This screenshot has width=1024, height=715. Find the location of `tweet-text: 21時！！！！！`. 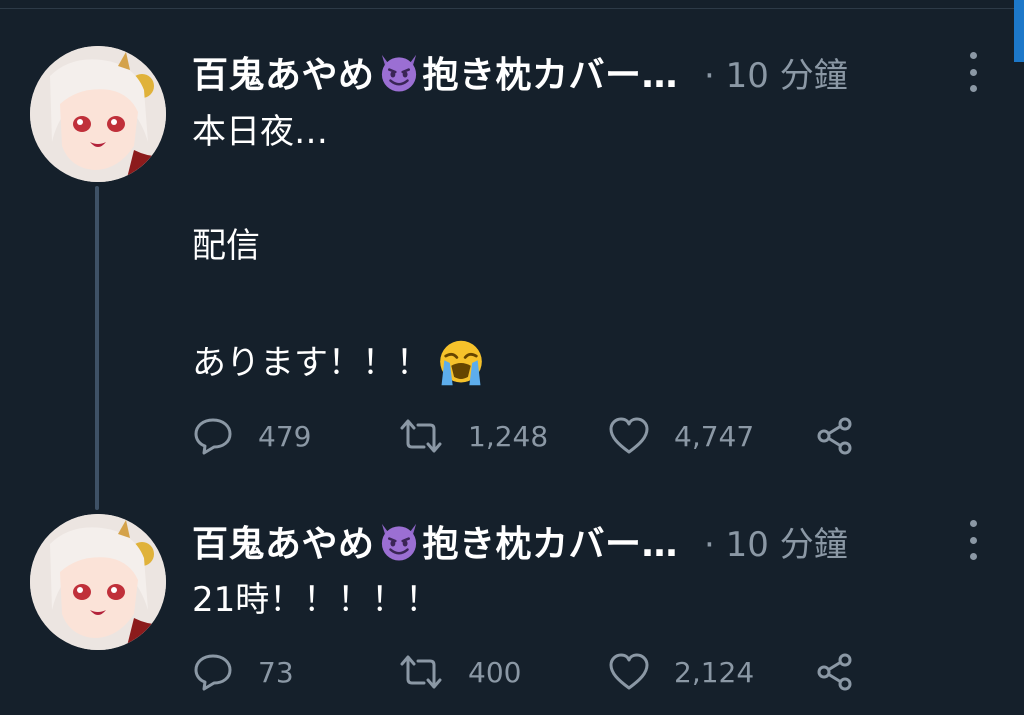

tweet-text: 21時！！！！！ is located at coordinates (316, 600).